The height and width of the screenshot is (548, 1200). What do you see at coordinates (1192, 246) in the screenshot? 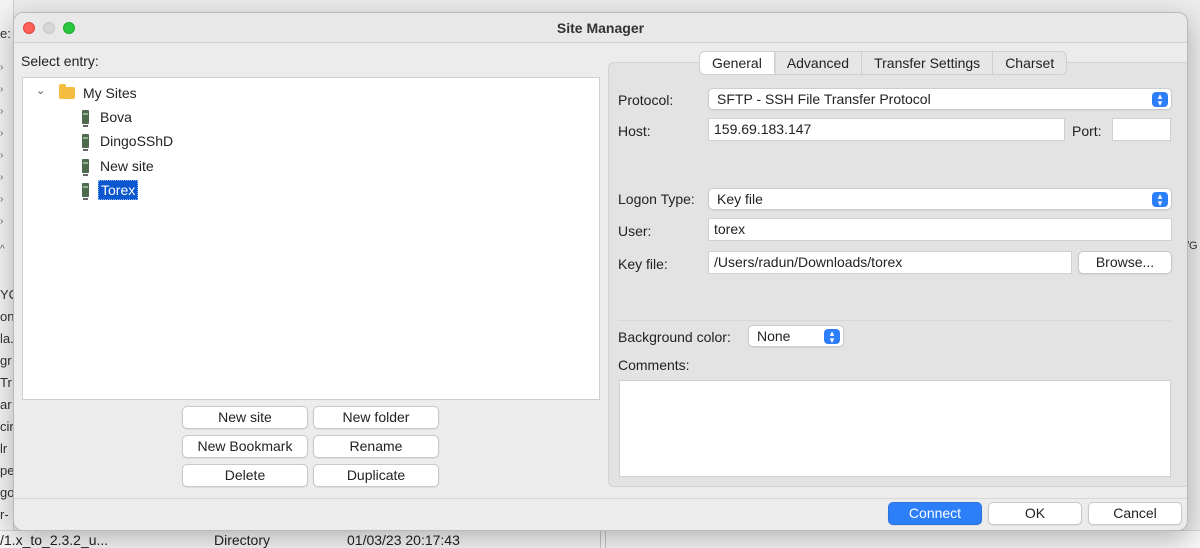
I see `background-fragment: /G` at bounding box center [1192, 246].